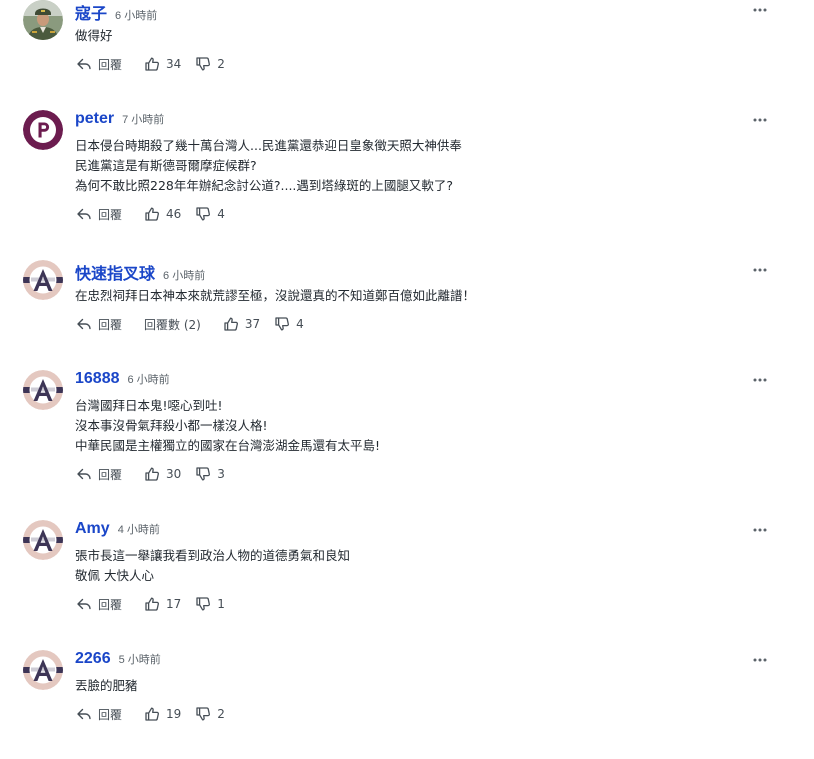  I want to click on comment-timestamp: 5 小時前, so click(139, 660).